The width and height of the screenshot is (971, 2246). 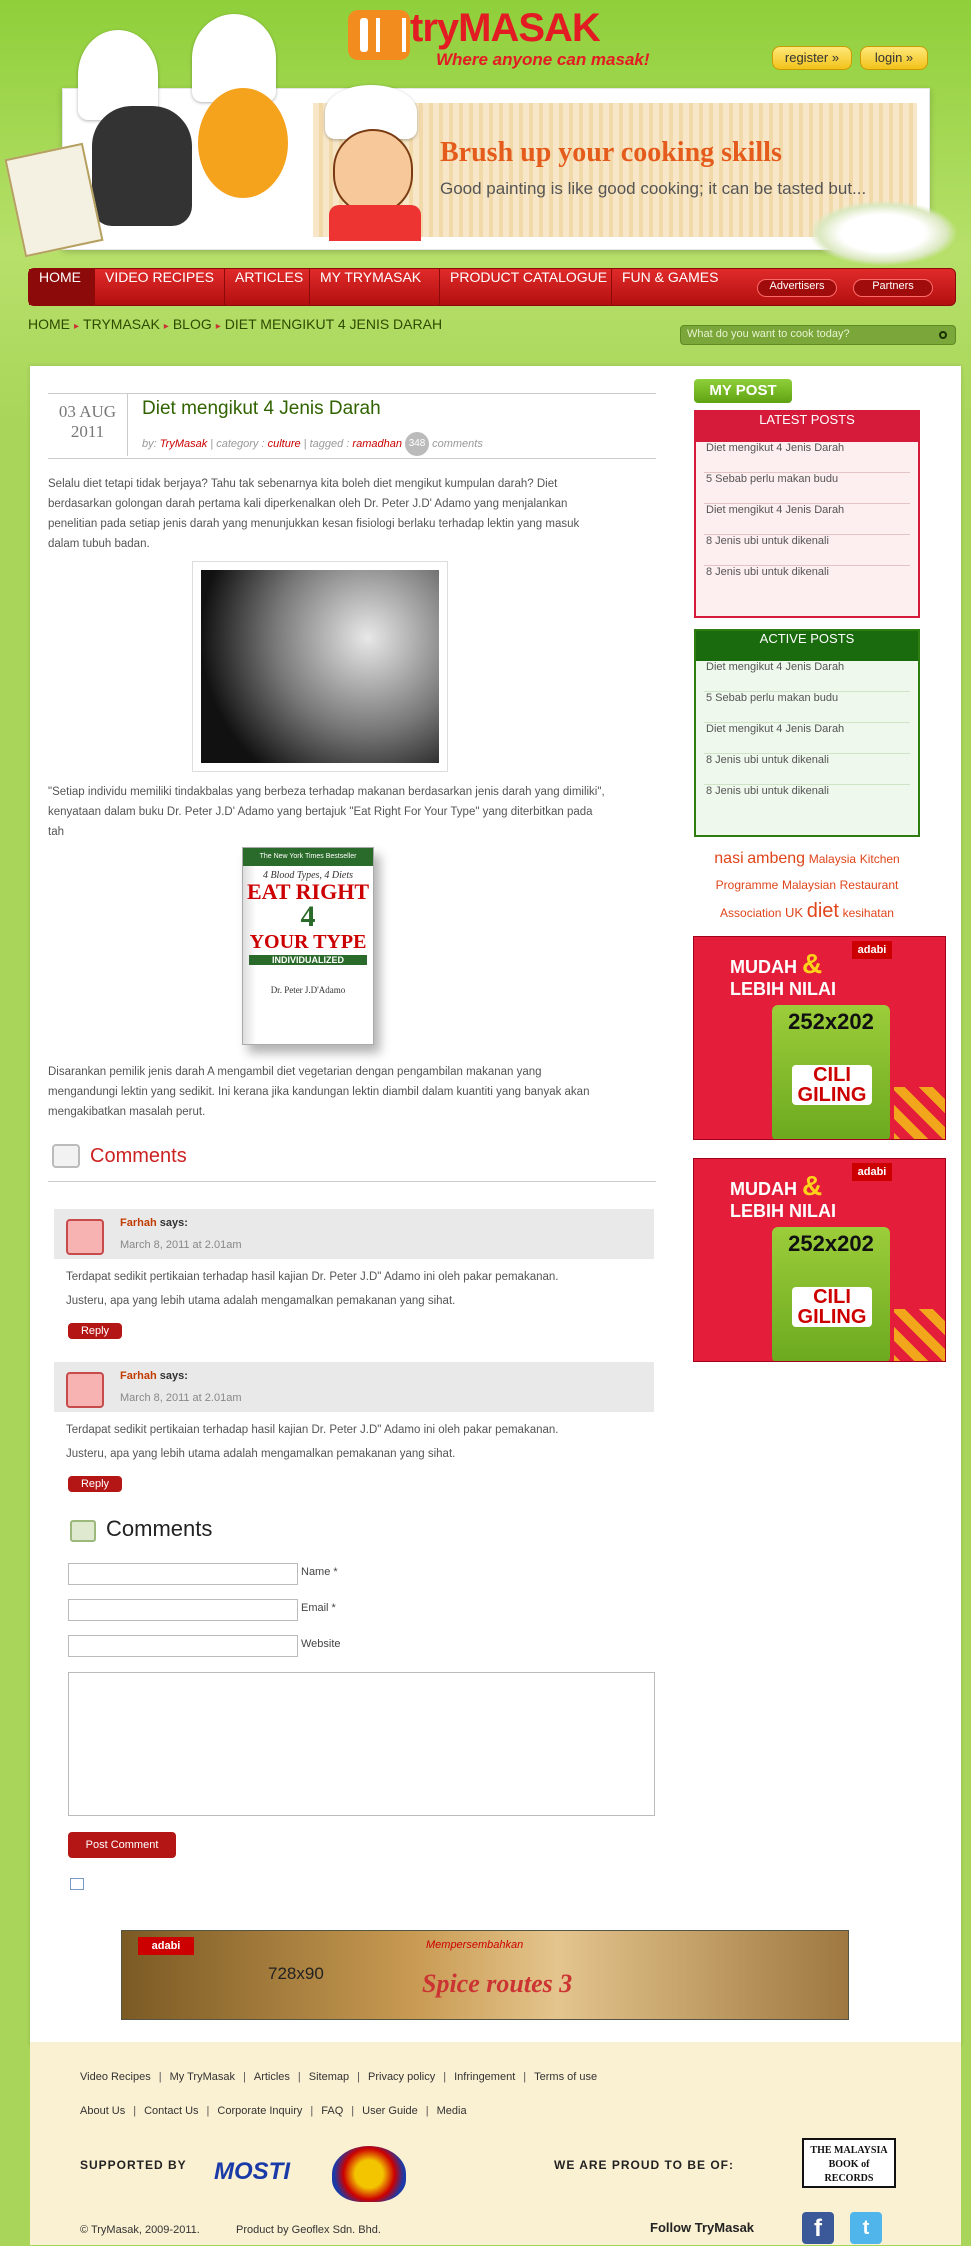 I want to click on footer-link: Articles, so click(x=272, y=2077).